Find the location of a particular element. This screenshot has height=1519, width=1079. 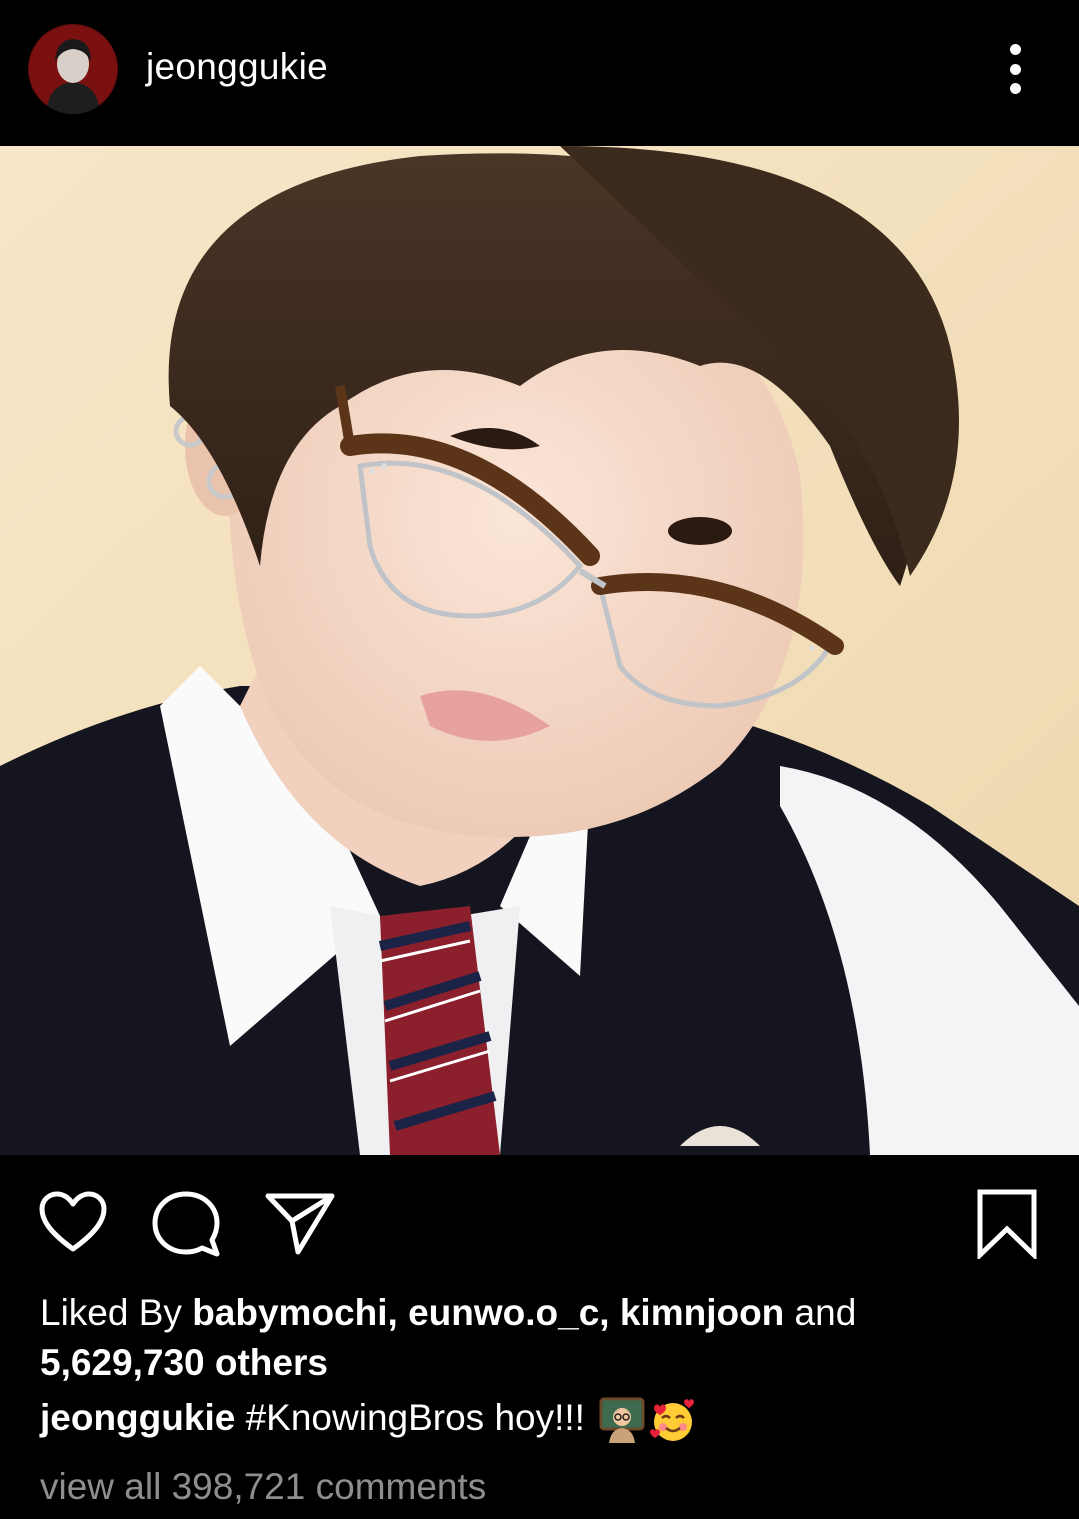

view-all-comments-link: view all 398,721 comments is located at coordinates (263, 1487).